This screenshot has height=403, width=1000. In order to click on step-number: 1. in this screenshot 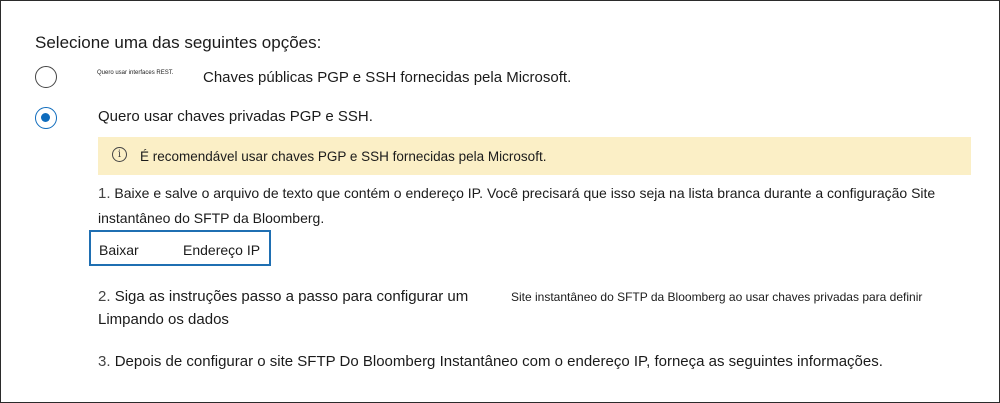, I will do `click(104, 193)`.